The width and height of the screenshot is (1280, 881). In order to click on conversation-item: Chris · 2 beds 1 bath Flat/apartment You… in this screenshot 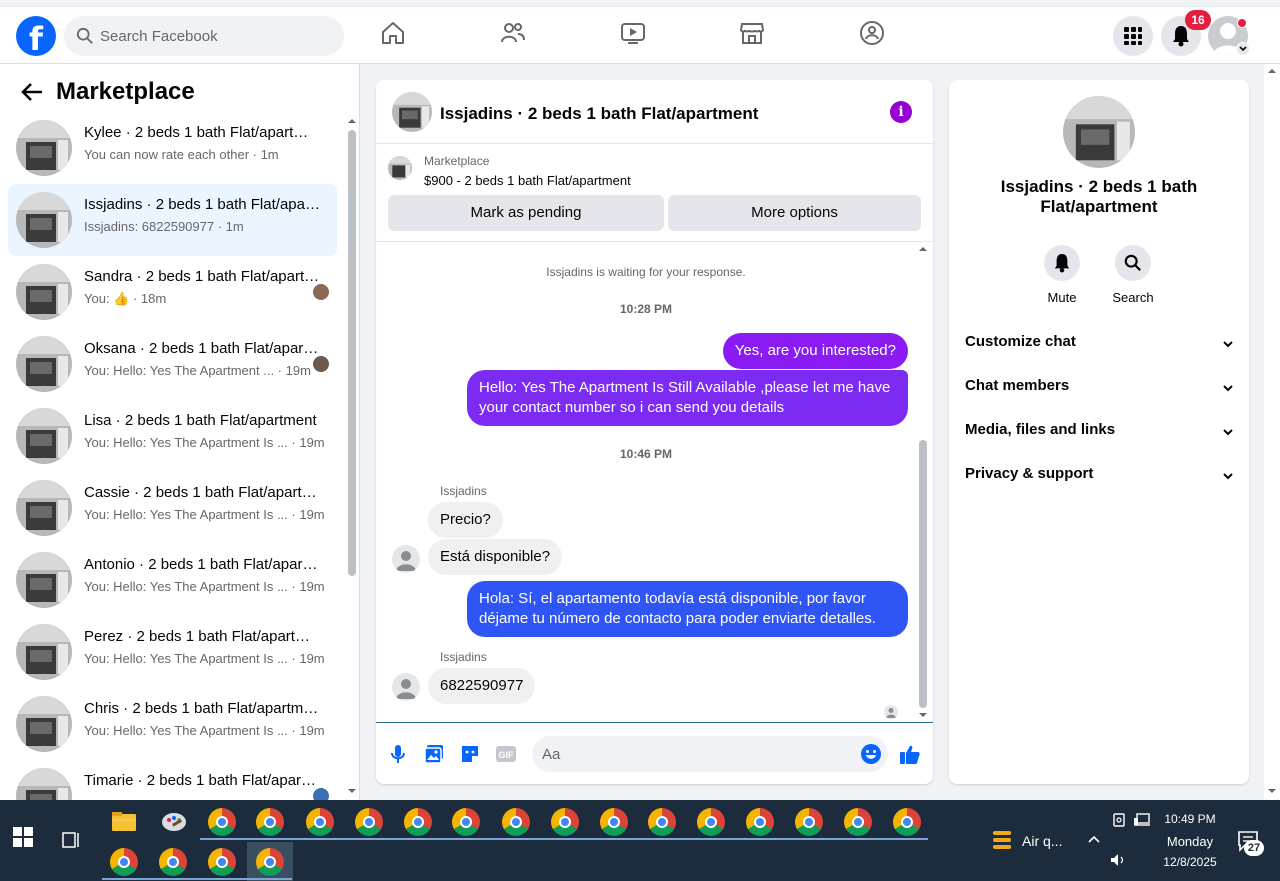, I will do `click(172, 724)`.